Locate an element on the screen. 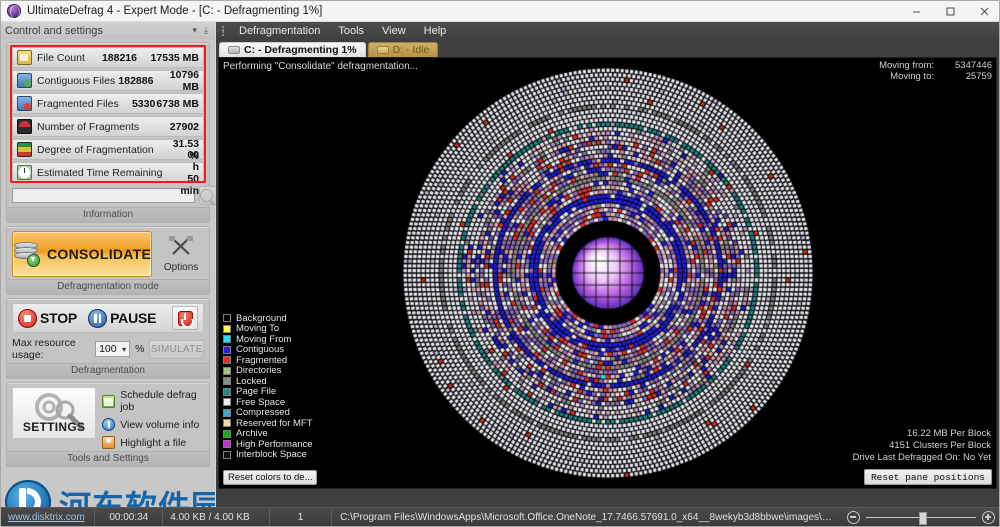  pause-button: PAUSE is located at coordinates (122, 318).